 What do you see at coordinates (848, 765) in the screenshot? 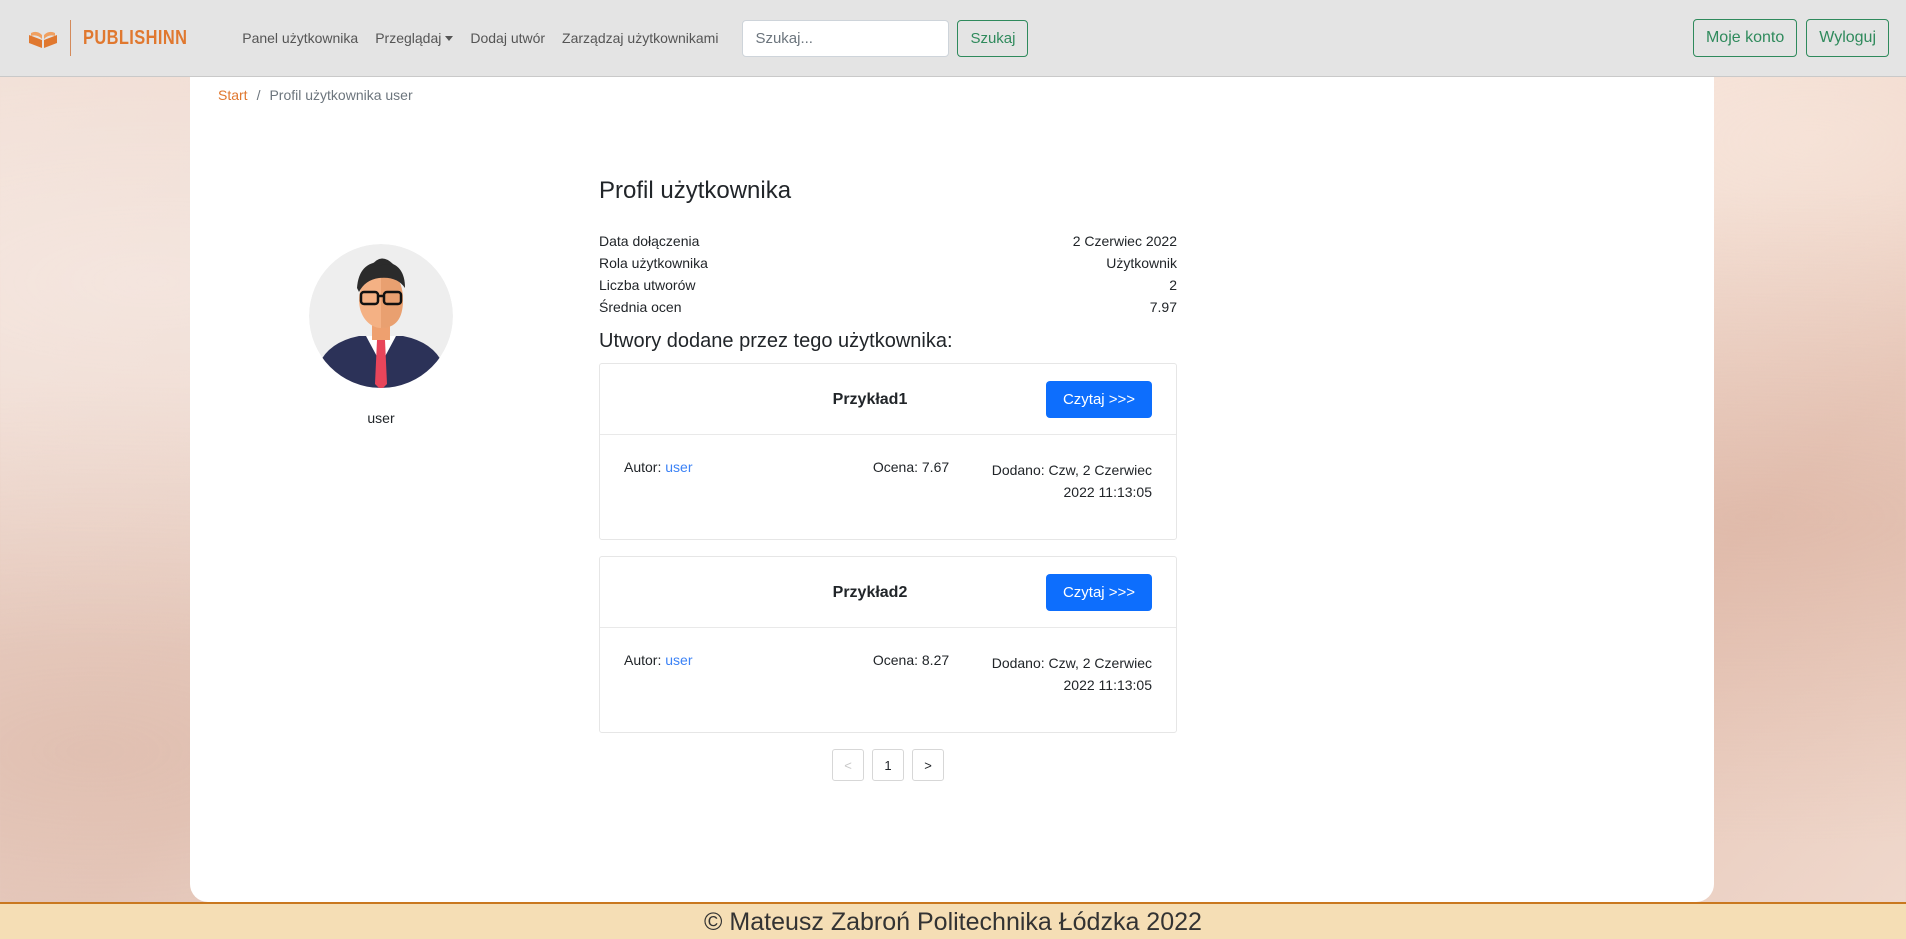
I see `prev-page-button: <` at bounding box center [848, 765].